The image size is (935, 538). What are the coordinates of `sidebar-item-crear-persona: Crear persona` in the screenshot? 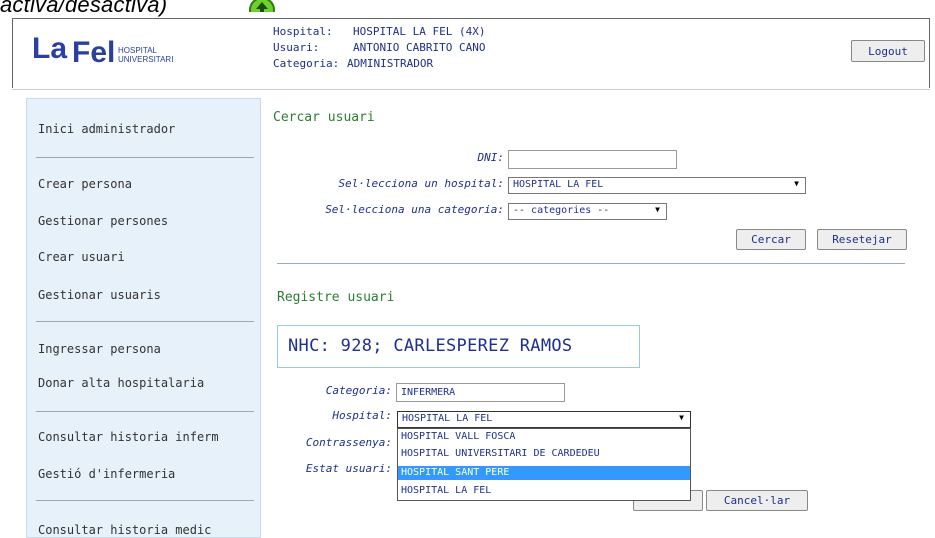 It's located at (85, 184).